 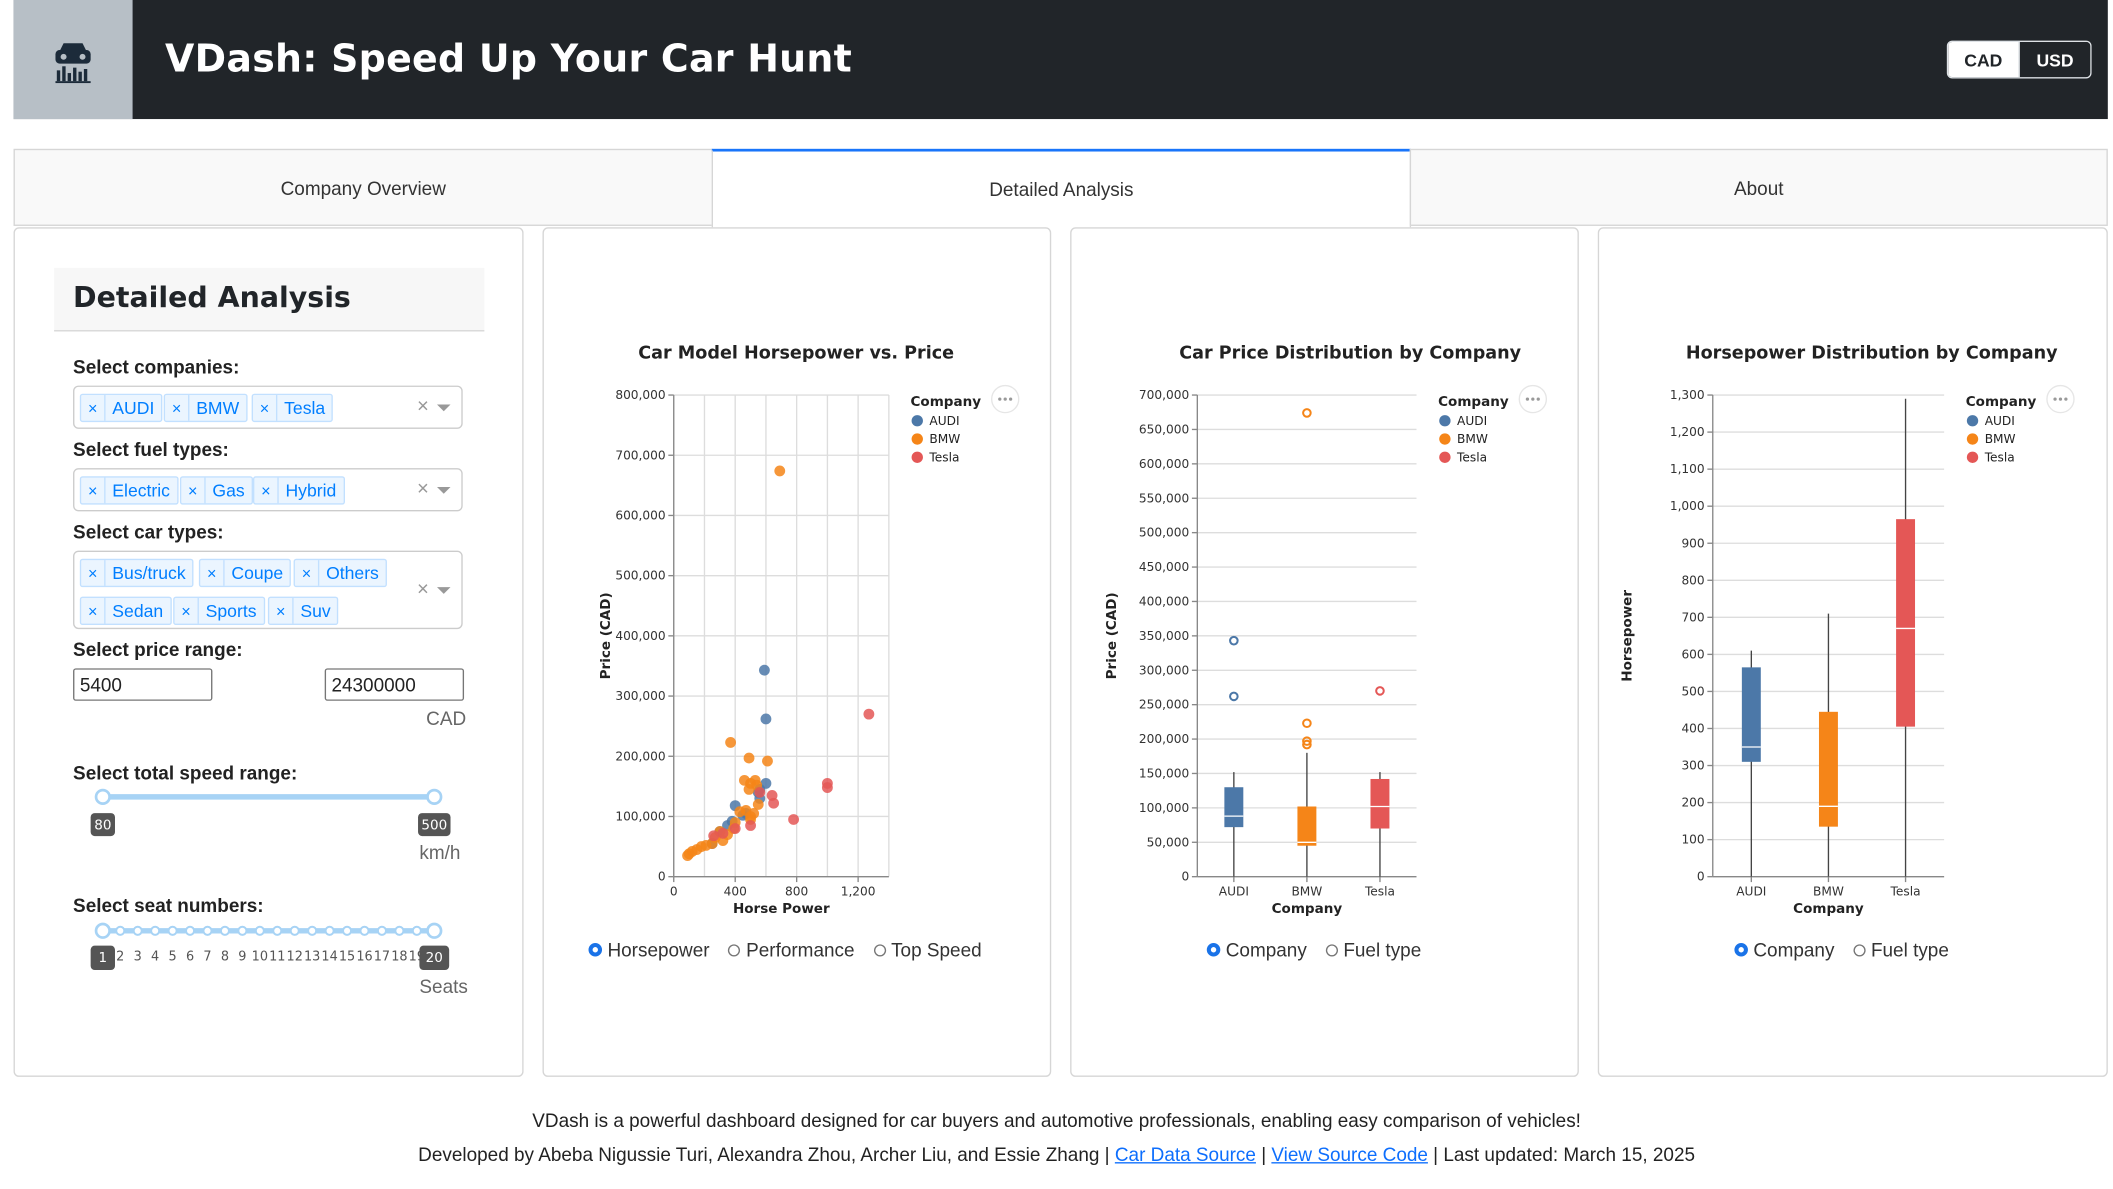 What do you see at coordinates (394, 684) in the screenshot?
I see `price-max-input: 24300000` at bounding box center [394, 684].